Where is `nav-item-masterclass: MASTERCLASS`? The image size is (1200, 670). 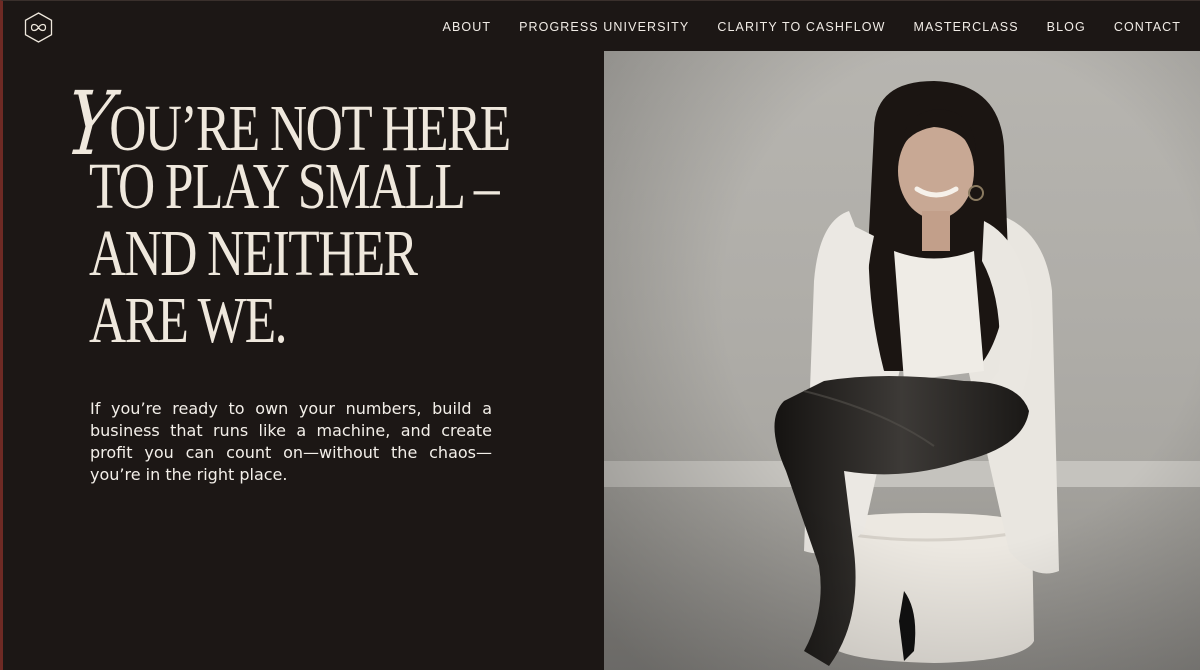
nav-item-masterclass: MASTERCLASS is located at coordinates (965, 27).